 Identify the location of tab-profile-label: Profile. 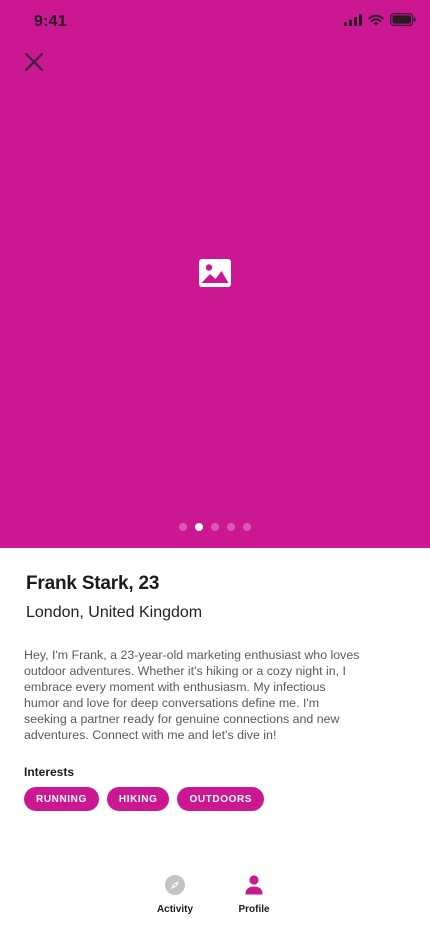
(254, 909).